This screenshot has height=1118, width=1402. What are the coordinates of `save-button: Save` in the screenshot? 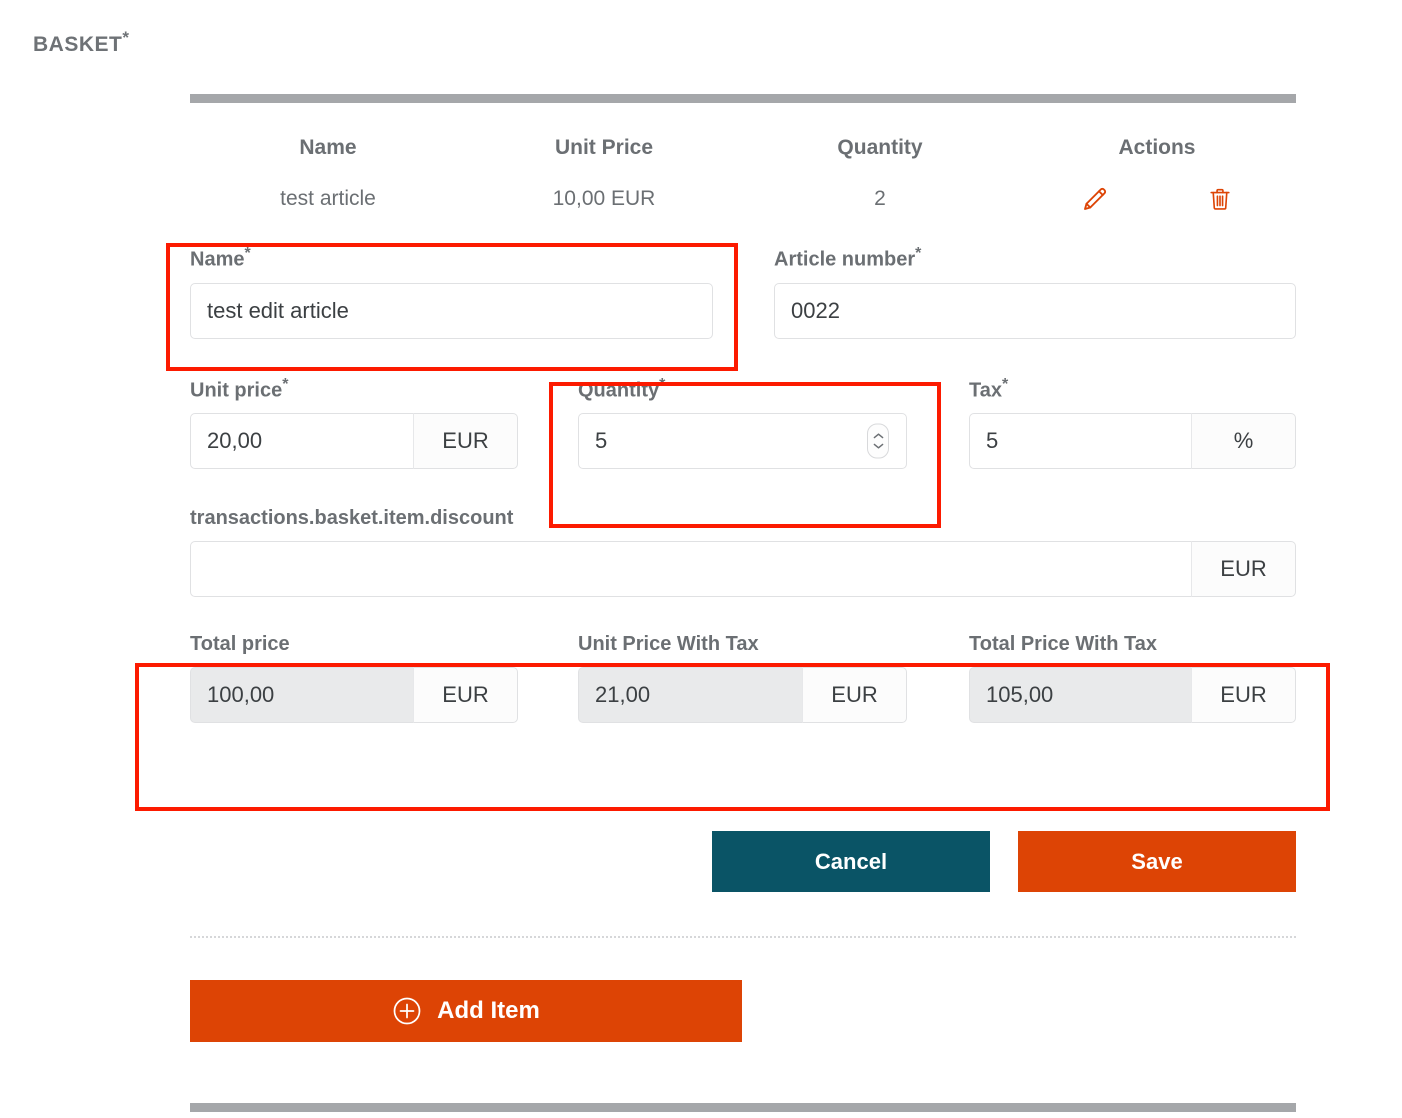 It's located at (1157, 861).